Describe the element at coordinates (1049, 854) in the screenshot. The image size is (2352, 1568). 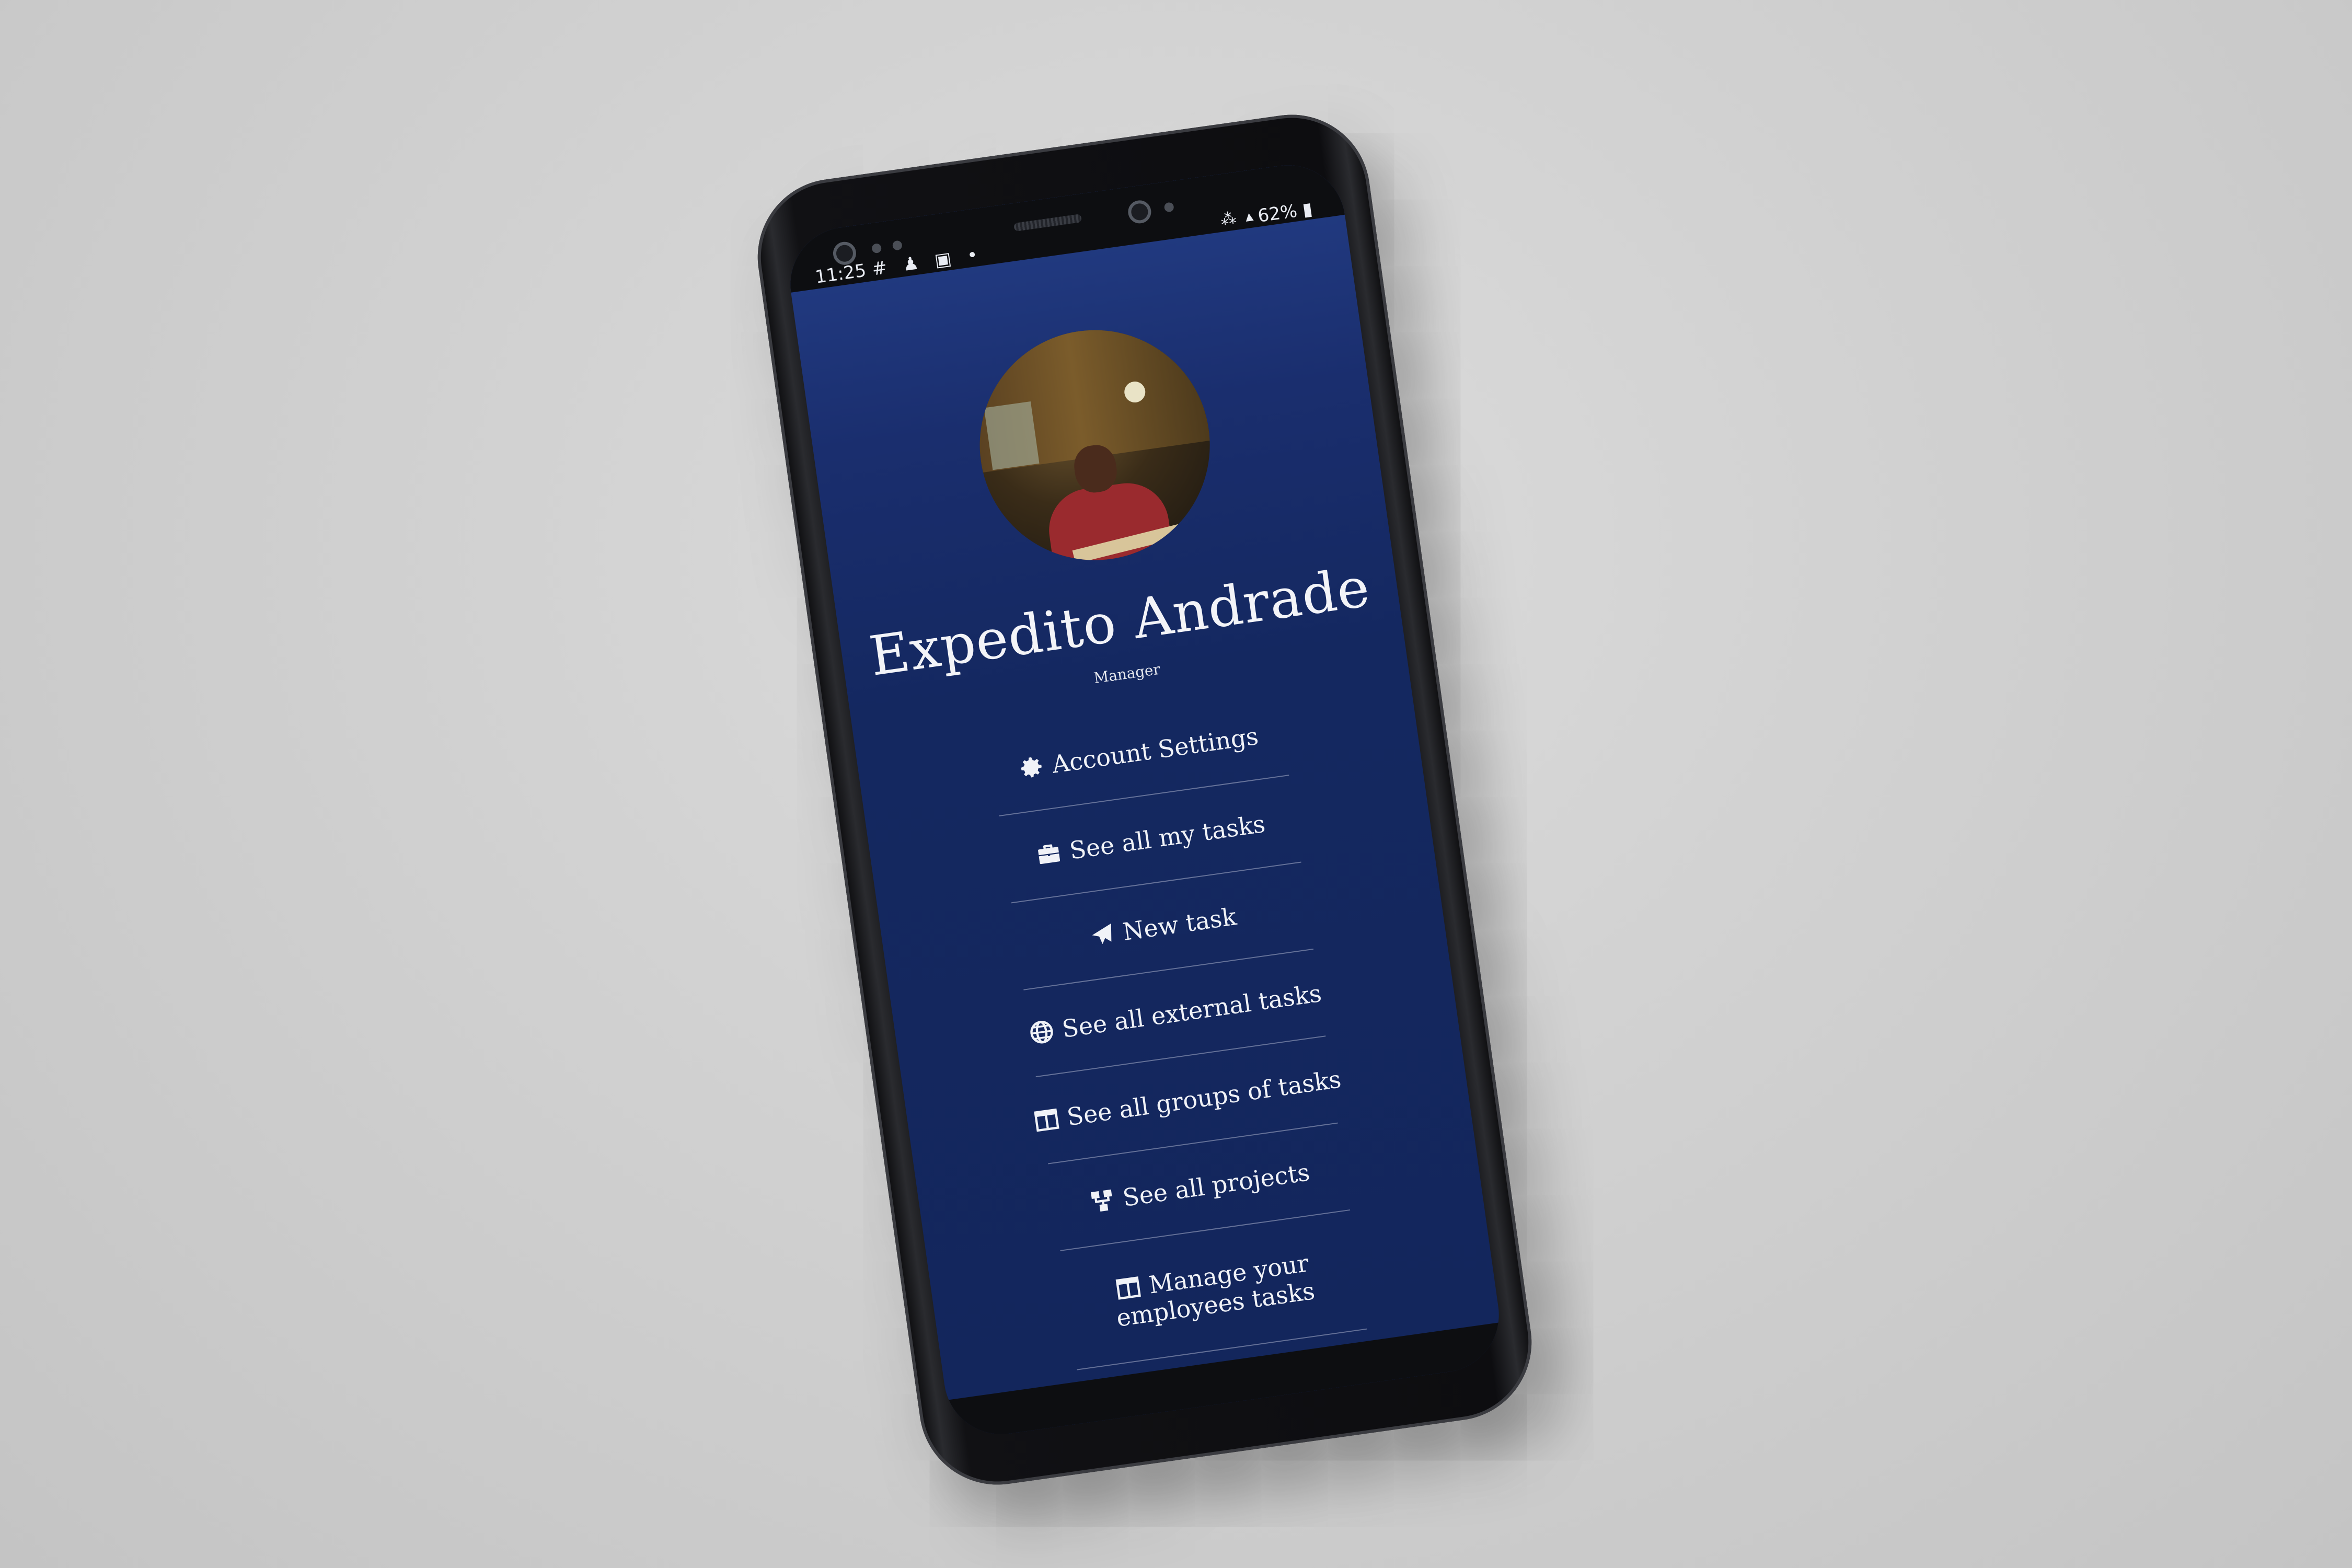
I see `briefcase-icon` at that location.